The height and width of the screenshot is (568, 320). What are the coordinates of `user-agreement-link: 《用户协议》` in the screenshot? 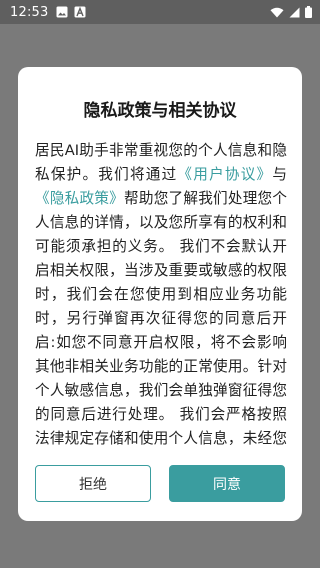 It's located at (224, 174).